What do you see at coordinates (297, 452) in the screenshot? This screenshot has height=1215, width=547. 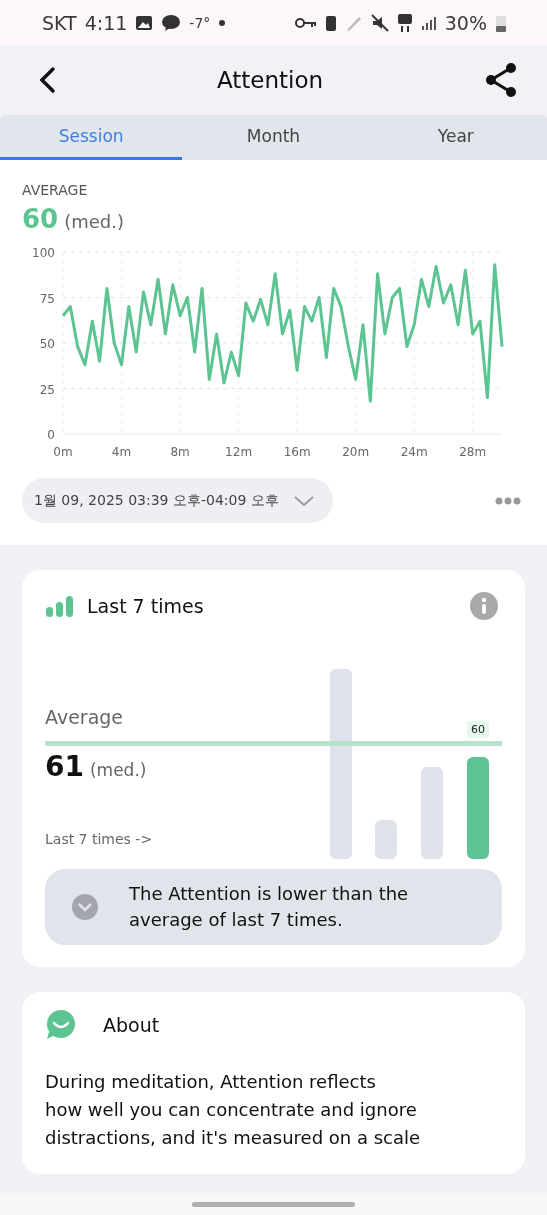 I see `x-tick-label: 16m` at bounding box center [297, 452].